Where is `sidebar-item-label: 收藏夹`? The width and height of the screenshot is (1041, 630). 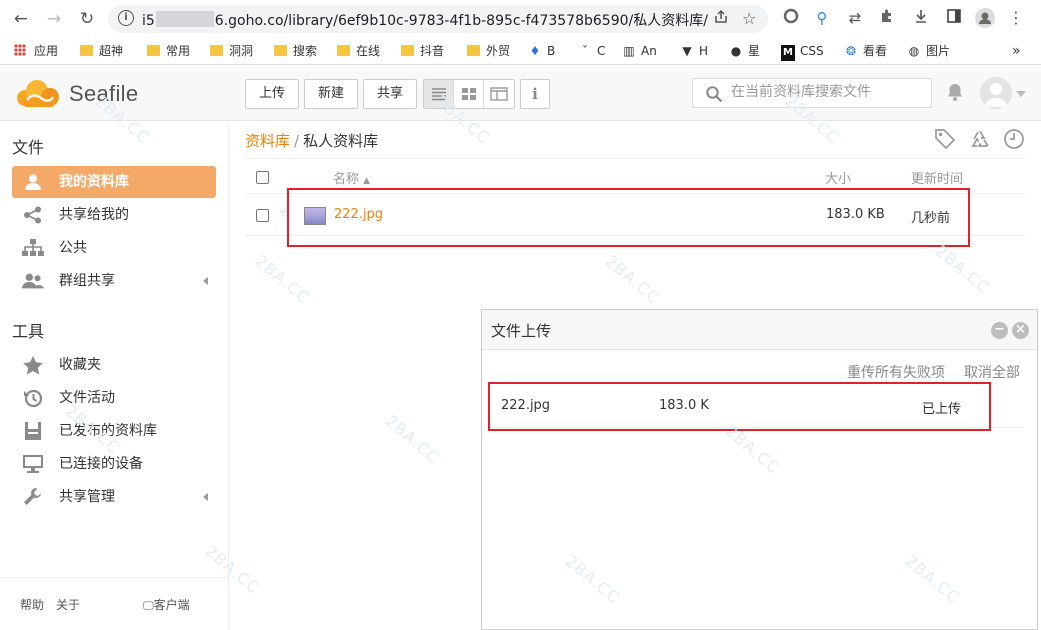 sidebar-item-label: 收藏夹 is located at coordinates (80, 365).